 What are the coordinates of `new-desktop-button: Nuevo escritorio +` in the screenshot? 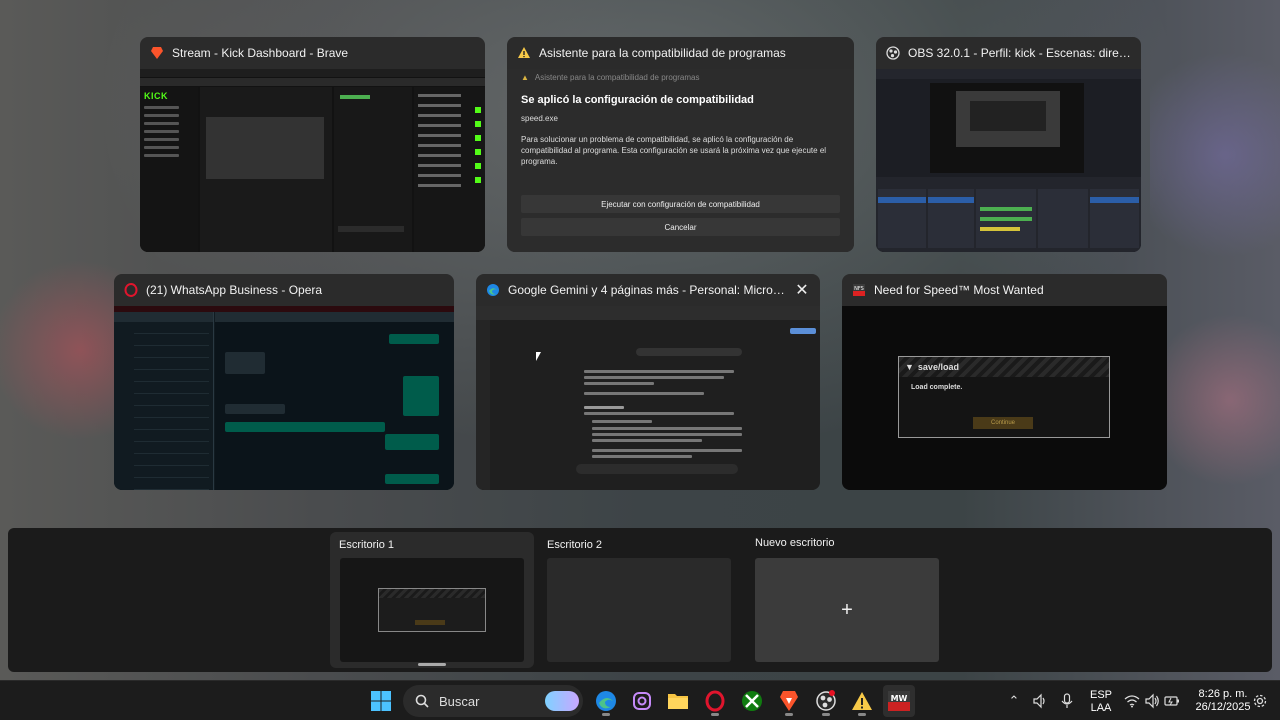 It's located at (848, 600).